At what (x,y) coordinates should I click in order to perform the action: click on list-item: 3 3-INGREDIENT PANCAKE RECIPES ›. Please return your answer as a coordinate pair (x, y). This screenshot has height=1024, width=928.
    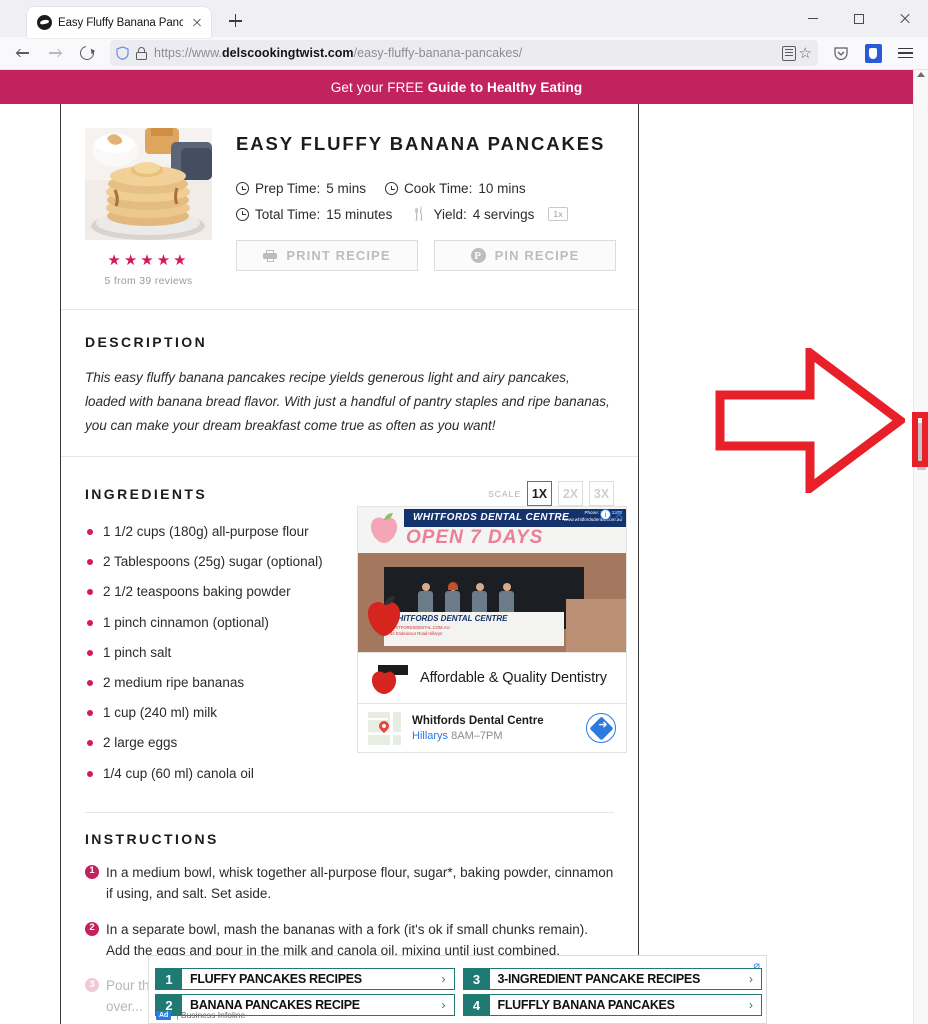
    Looking at the image, I should click on (612, 979).